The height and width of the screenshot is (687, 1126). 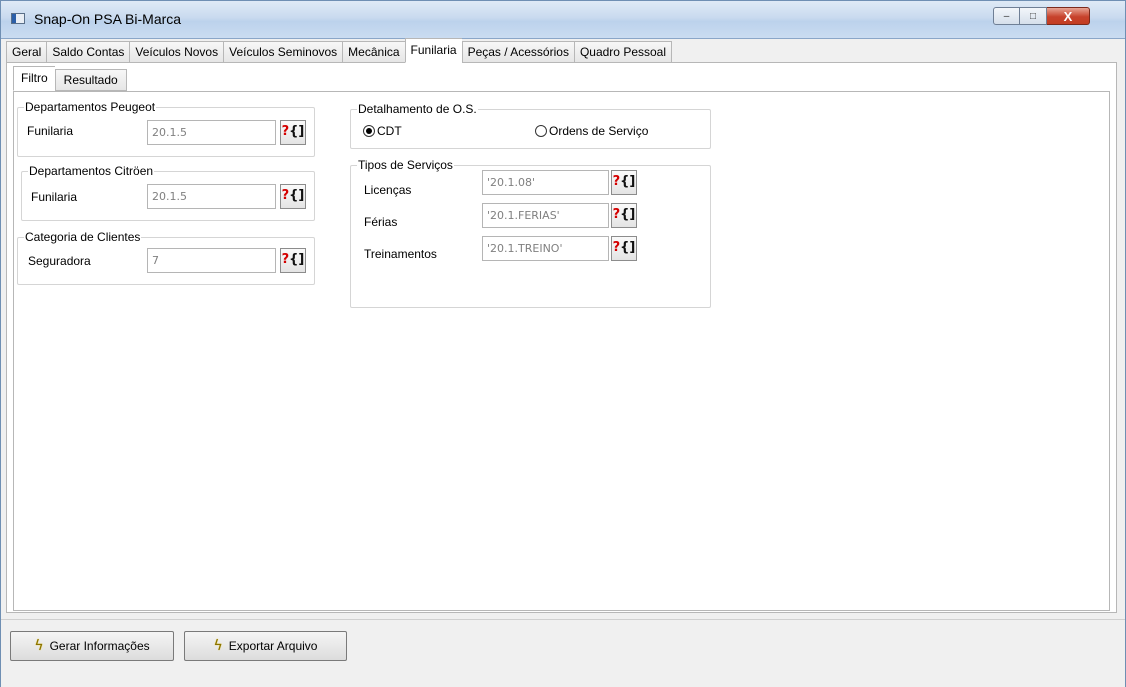 What do you see at coordinates (108, 19) in the screenshot?
I see `window-title: Snap-On PSA Bi-Marca` at bounding box center [108, 19].